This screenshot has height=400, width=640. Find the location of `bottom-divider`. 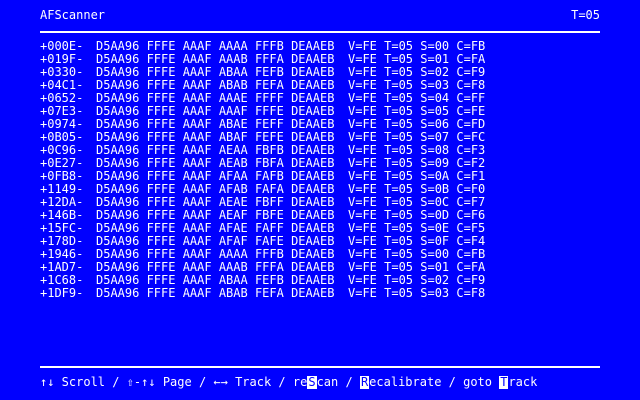

bottom-divider is located at coordinates (320, 367).